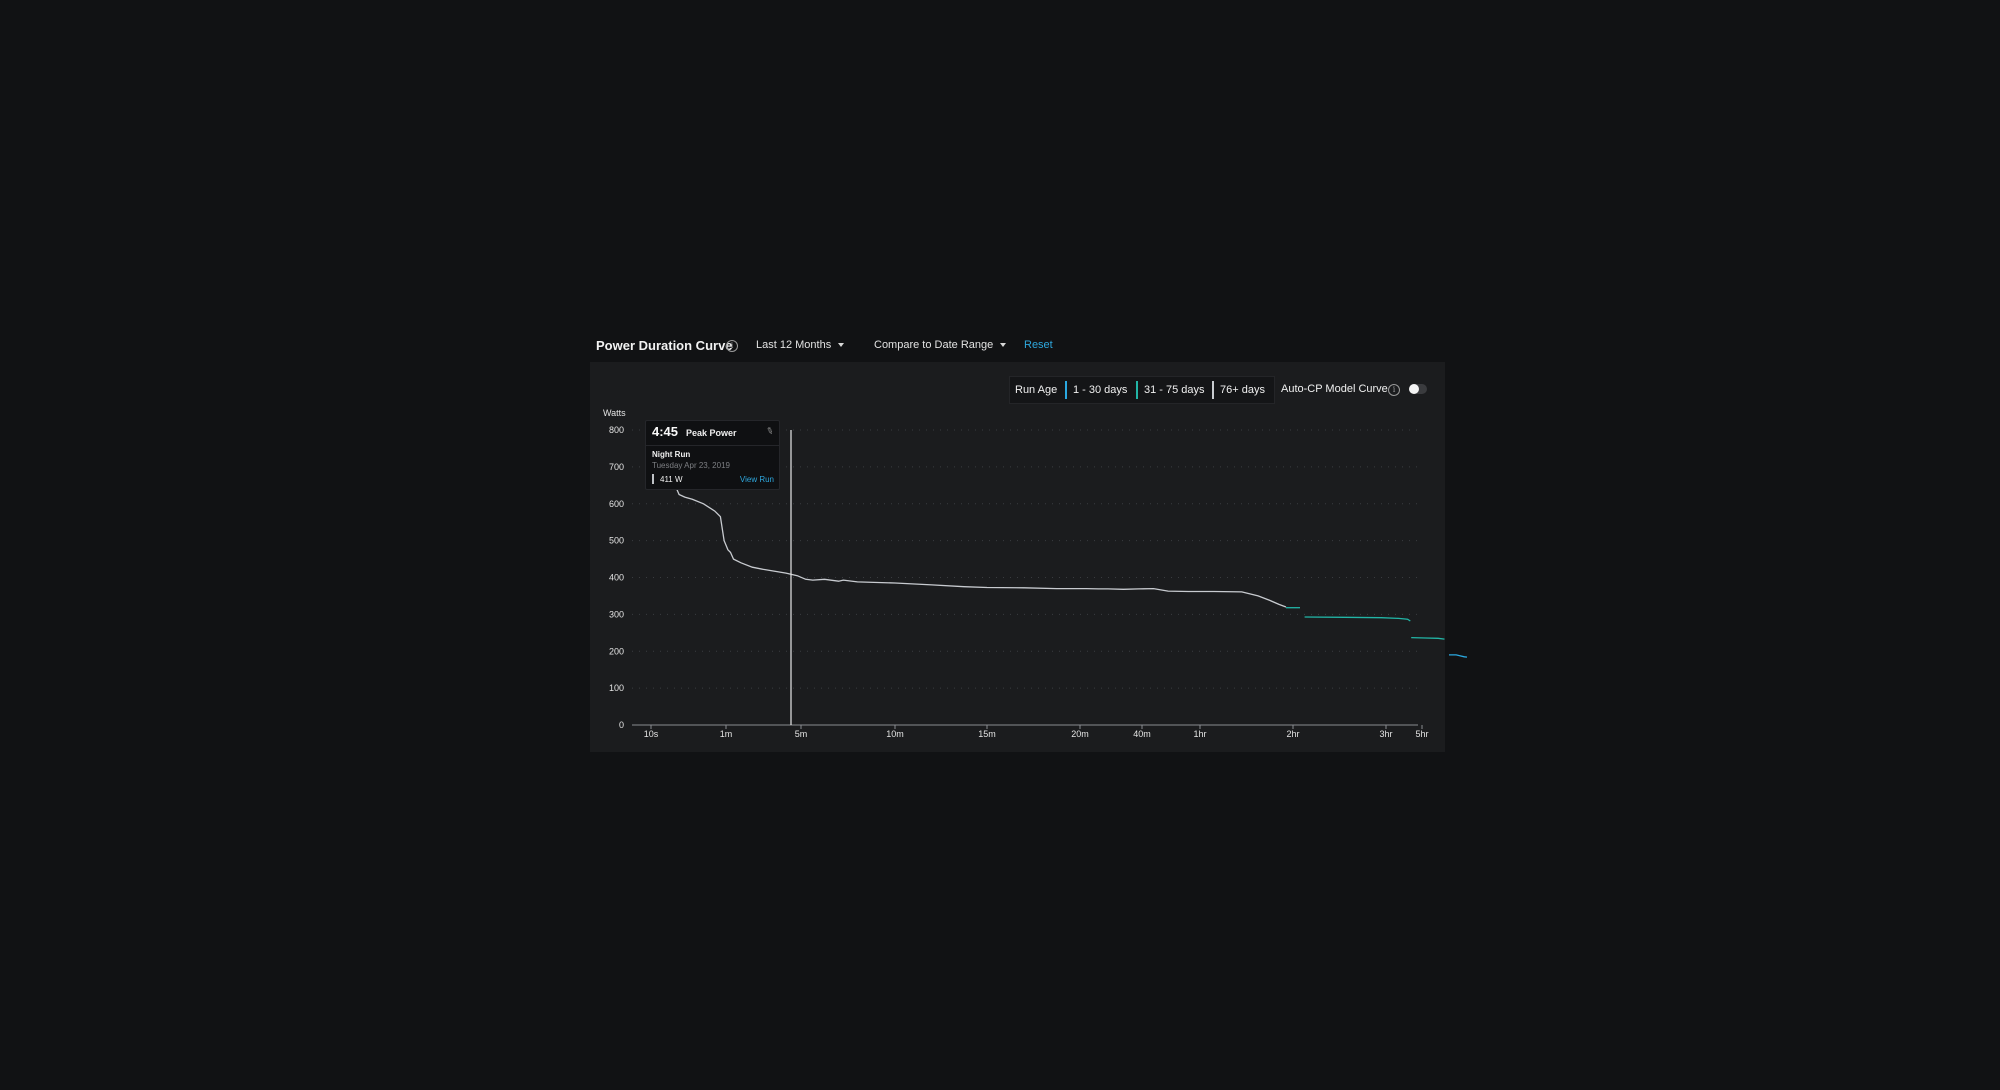 This screenshot has width=2000, height=1090. Describe the element at coordinates (653, 479) in the screenshot. I see `tooltip-series-marker` at that location.